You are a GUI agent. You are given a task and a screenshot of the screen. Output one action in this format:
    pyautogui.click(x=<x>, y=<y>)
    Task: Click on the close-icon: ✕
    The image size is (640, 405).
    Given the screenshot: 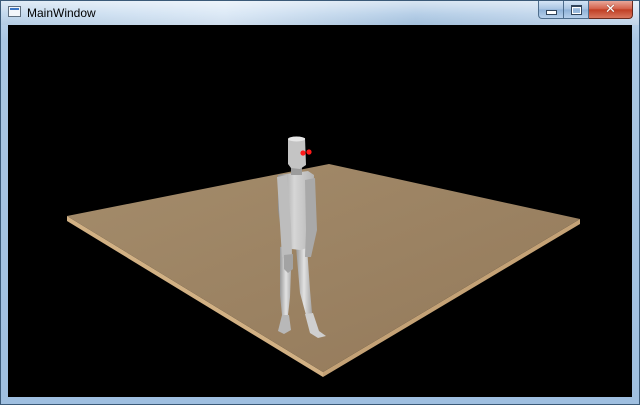 What is the action you would take?
    pyautogui.click(x=610, y=9)
    